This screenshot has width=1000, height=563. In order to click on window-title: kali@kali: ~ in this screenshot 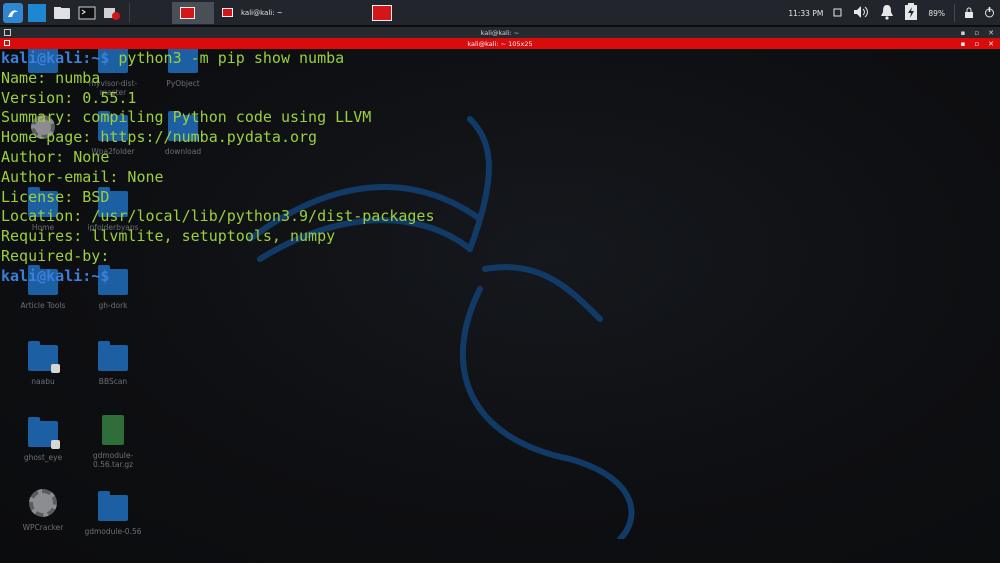, I will do `click(500, 32)`.